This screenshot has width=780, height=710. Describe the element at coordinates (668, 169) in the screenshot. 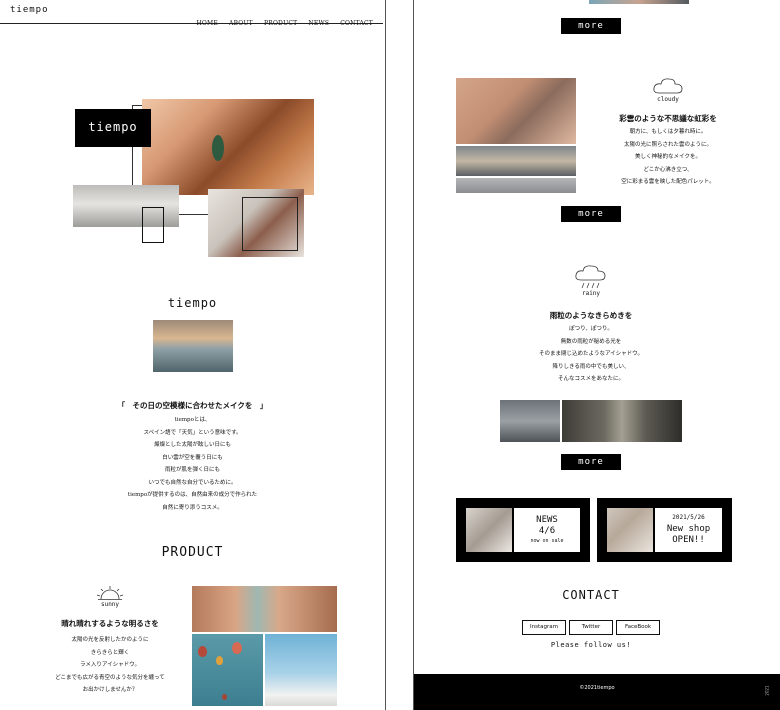

I see `cloudy-line-4: どこか心沸き立つ、` at that location.